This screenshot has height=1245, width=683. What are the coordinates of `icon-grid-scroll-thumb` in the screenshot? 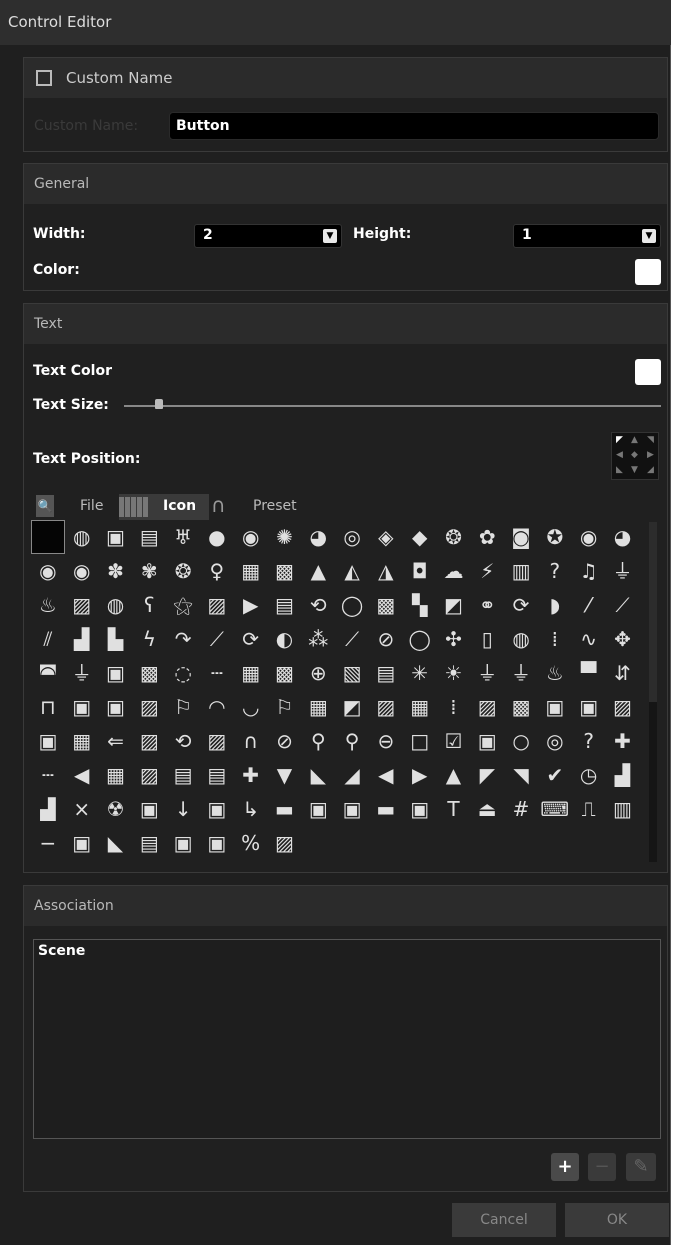 It's located at (653, 612).